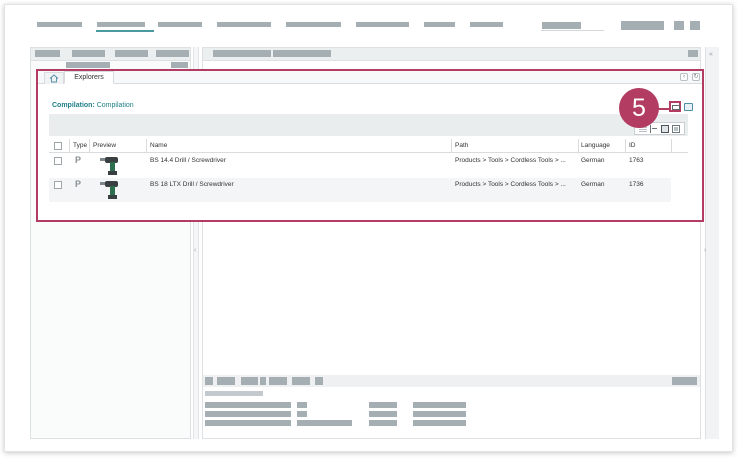 The image size is (741, 459). Describe the element at coordinates (595, 145) in the screenshot. I see `column-header-language: Language` at that location.